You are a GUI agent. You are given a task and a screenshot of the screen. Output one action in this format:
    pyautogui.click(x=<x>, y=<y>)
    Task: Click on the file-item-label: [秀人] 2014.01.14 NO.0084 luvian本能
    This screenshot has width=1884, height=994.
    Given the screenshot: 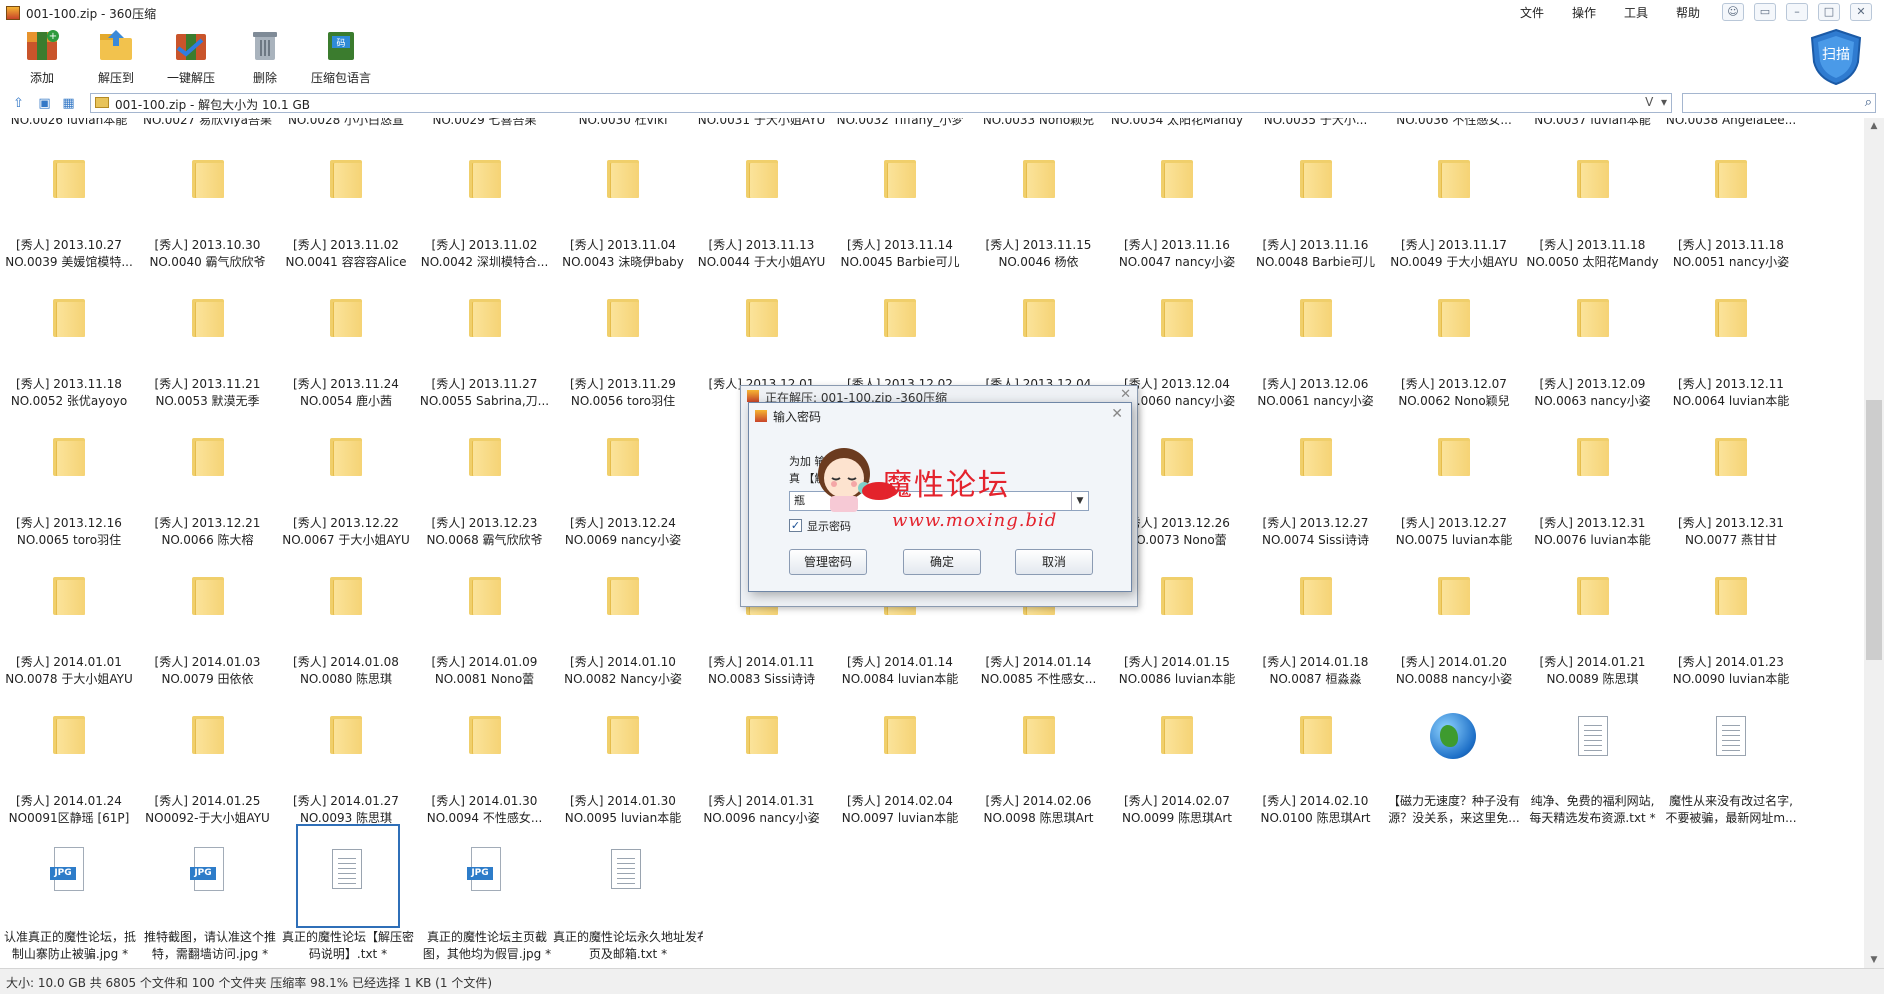 What is the action you would take?
    pyautogui.click(x=900, y=671)
    